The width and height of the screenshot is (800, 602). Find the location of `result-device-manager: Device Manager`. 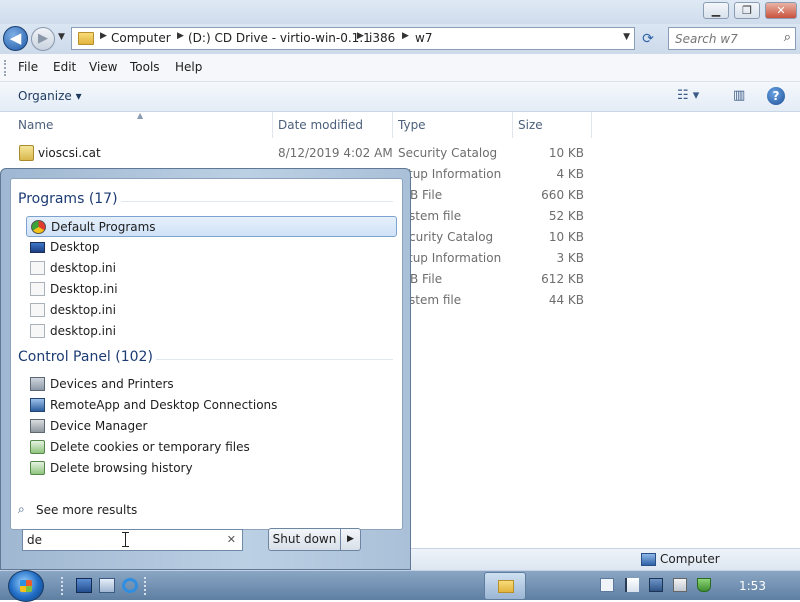

result-device-manager: Device Manager is located at coordinates (211, 426).